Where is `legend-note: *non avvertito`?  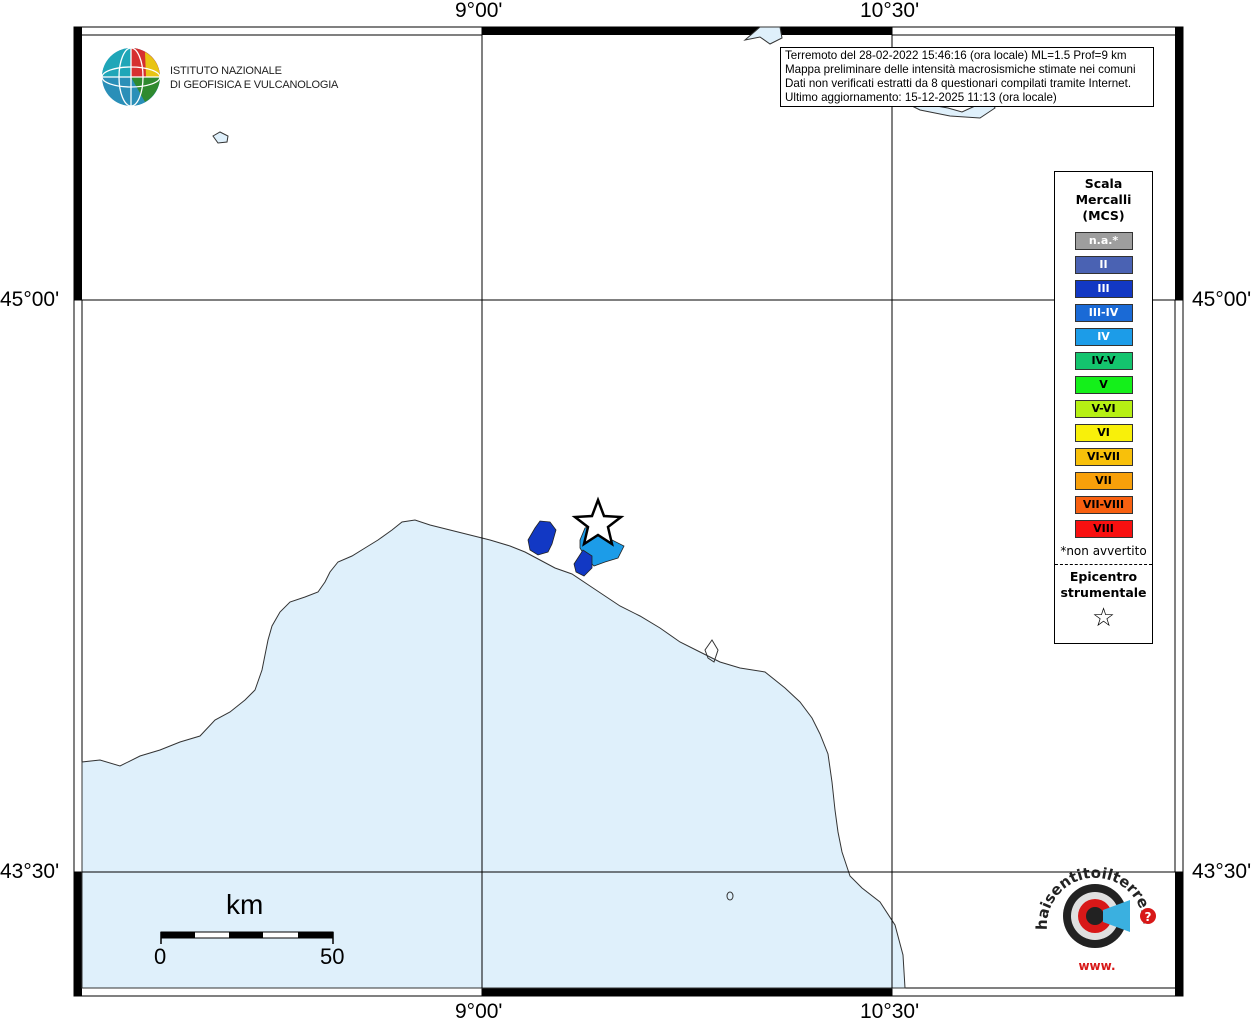
legend-note: *non avvertito is located at coordinates (1103, 551).